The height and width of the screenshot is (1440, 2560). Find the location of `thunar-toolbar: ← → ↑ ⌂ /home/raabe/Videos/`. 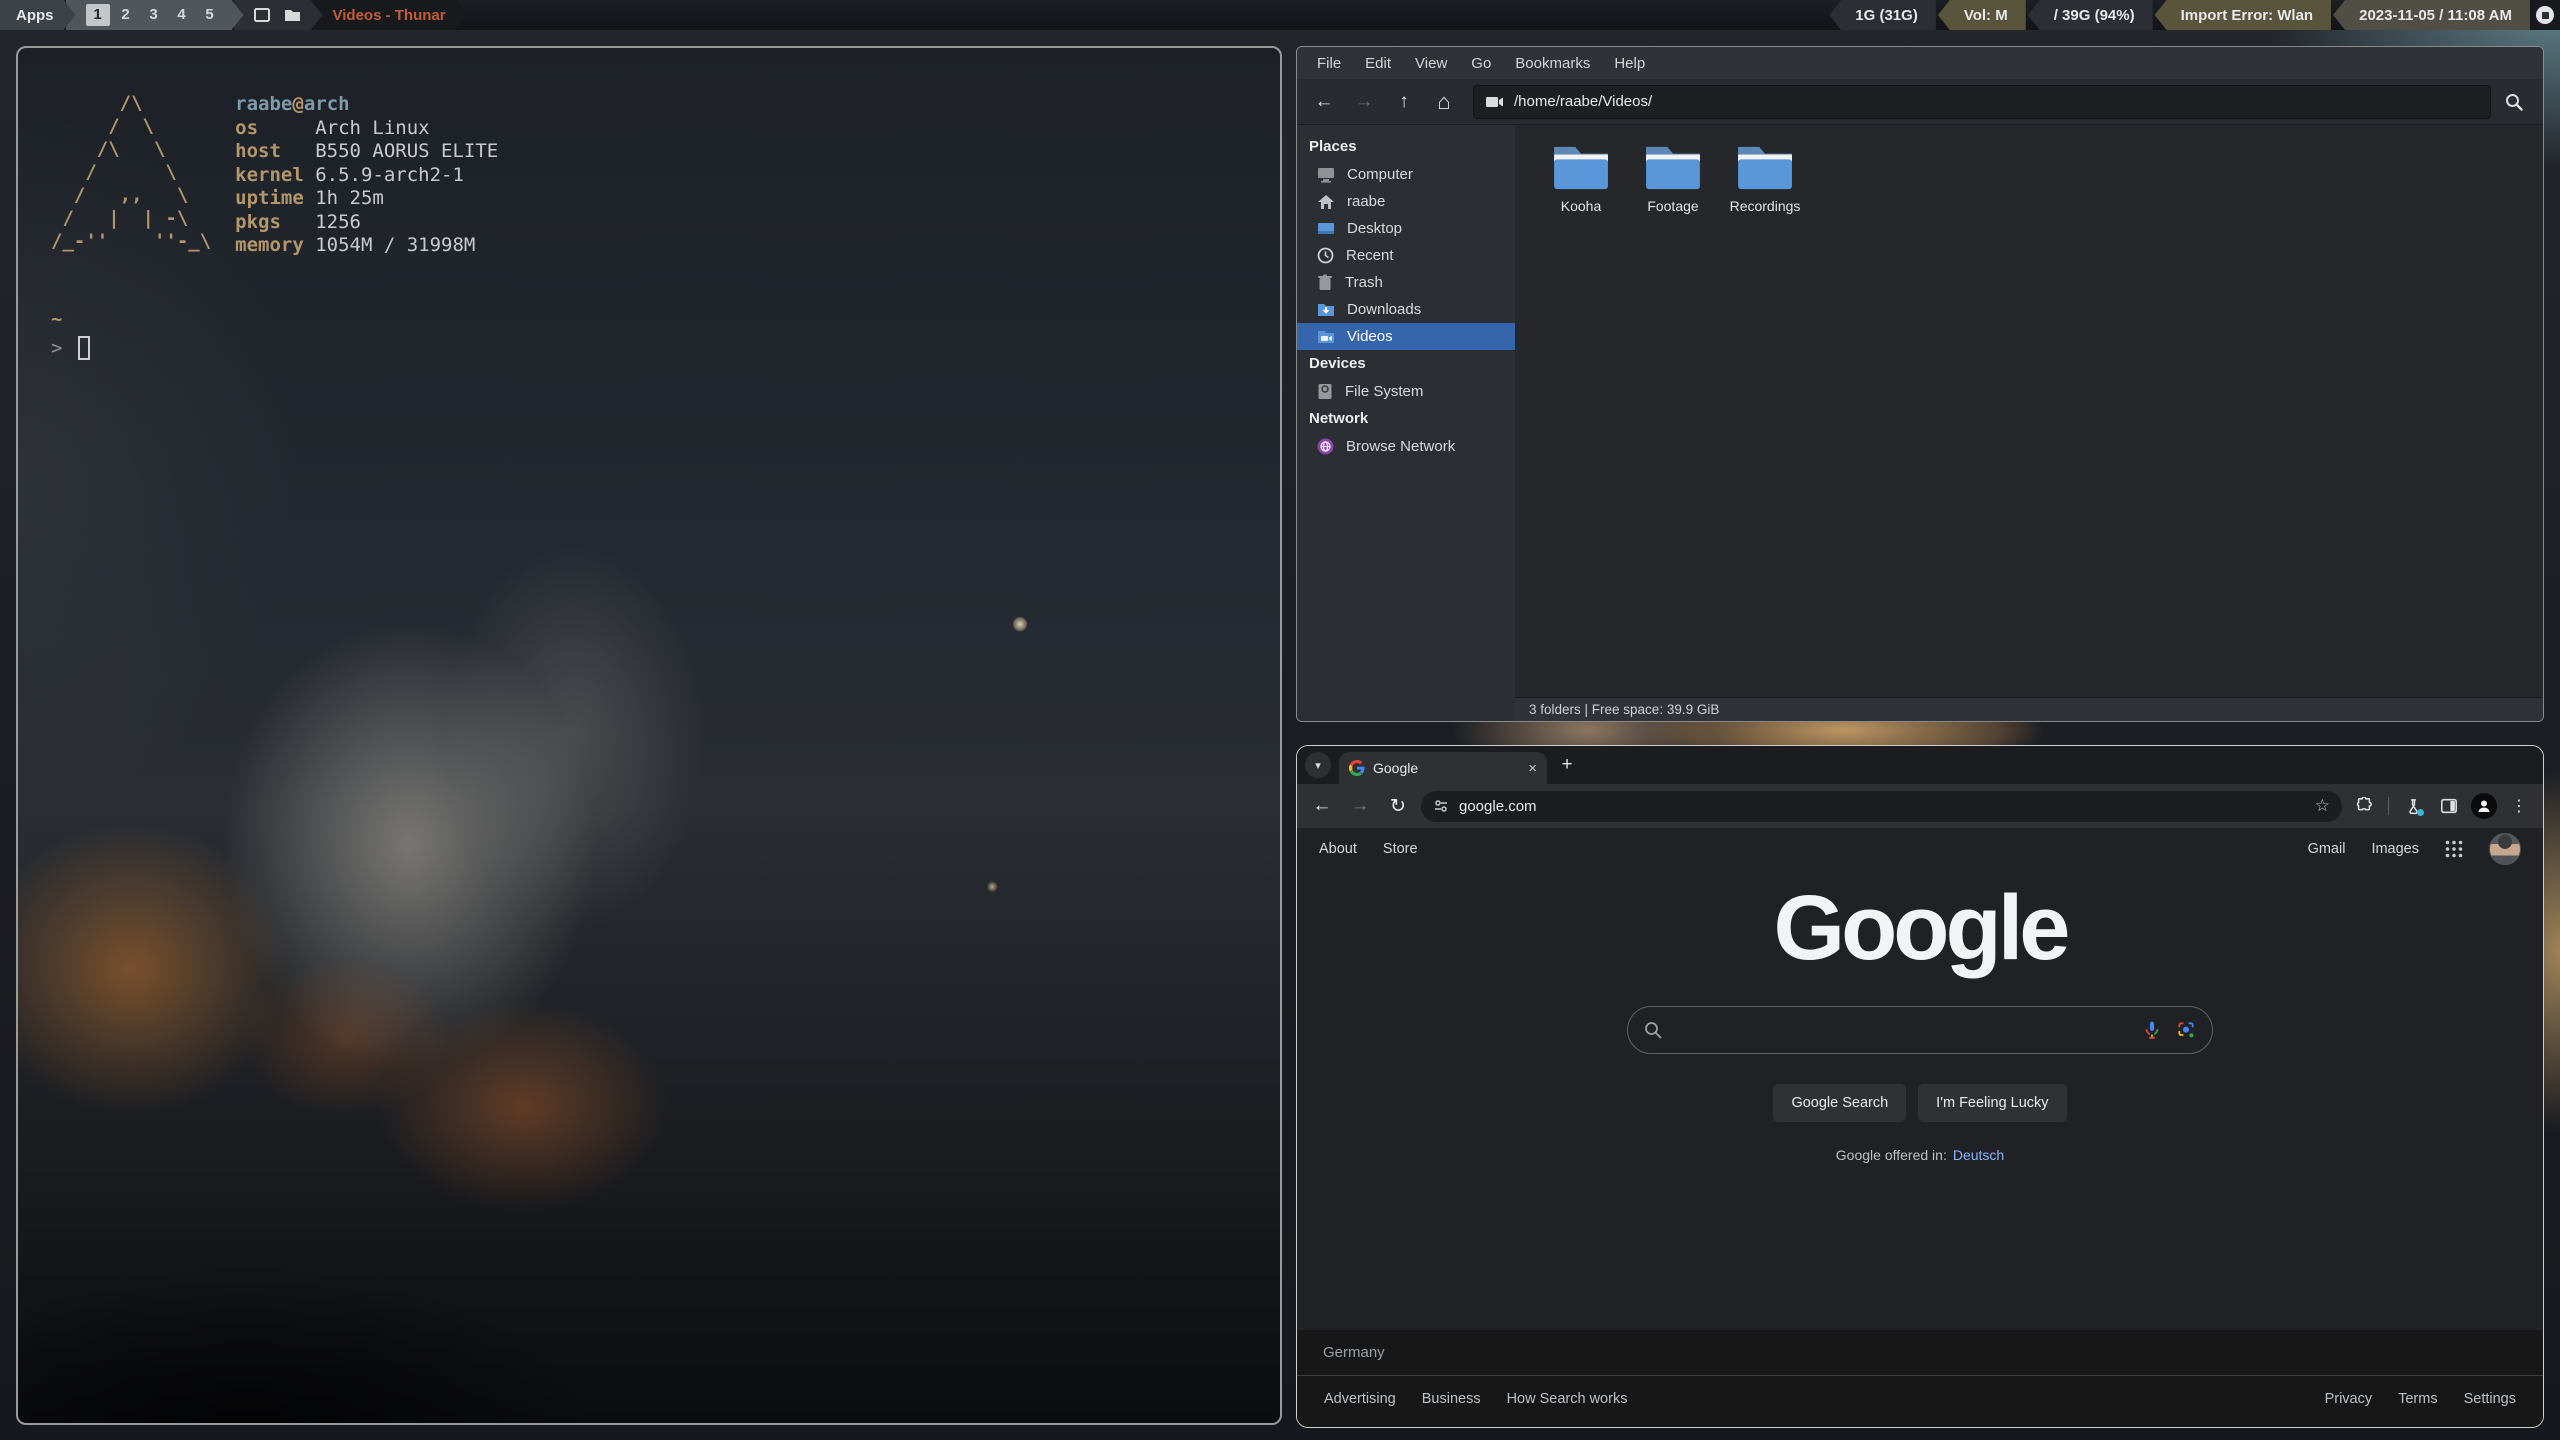

thunar-toolbar: ← → ↑ ⌂ /home/raabe/Videos/ is located at coordinates (1920, 102).